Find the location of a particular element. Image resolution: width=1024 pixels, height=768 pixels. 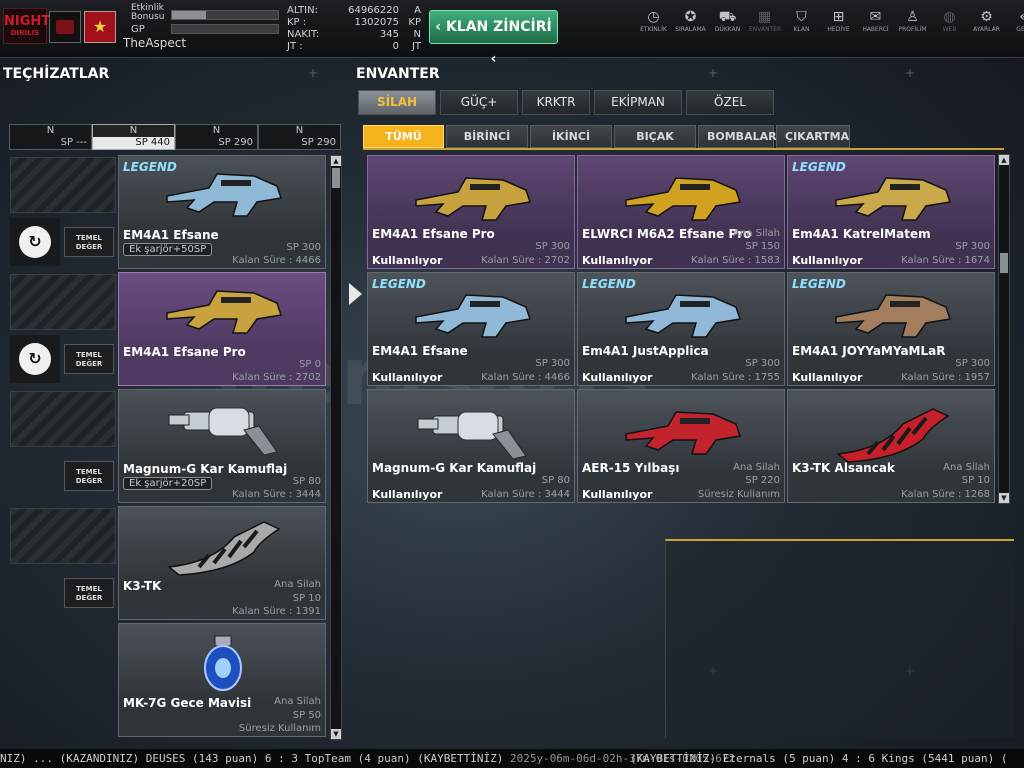

subtab-all: TÜMÜ is located at coordinates (403, 136).